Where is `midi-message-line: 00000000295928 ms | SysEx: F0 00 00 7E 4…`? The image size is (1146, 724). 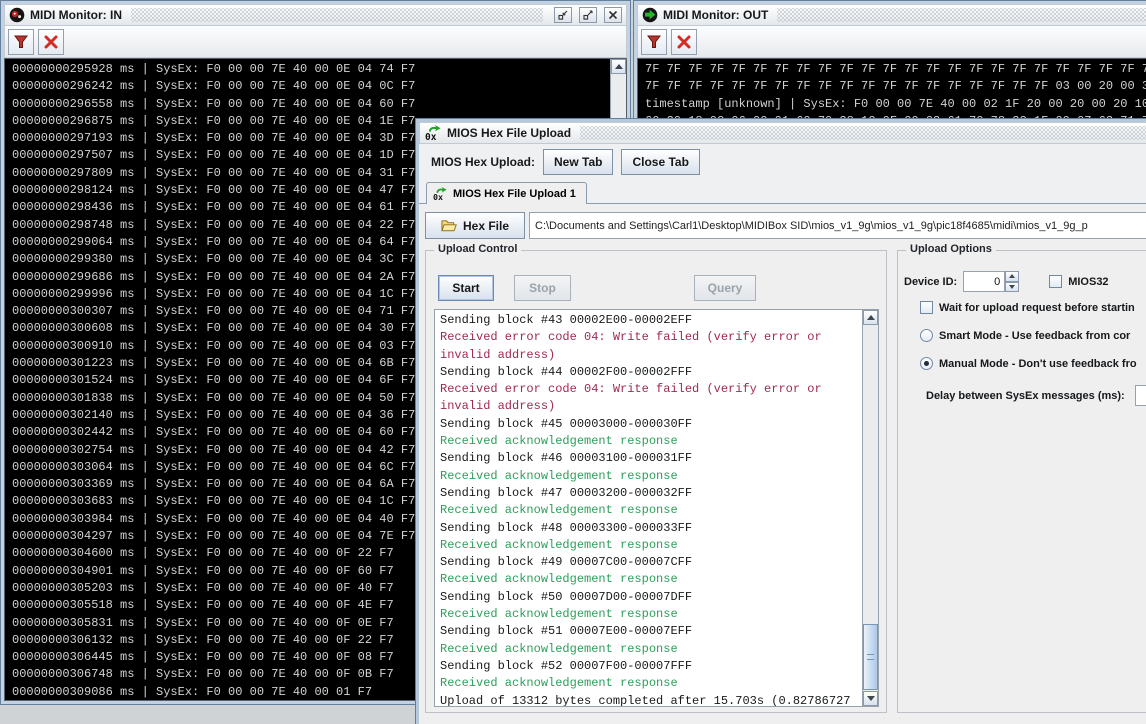
midi-message-line: 00000000295928 ms | SysEx: F0 00 00 7E 4… is located at coordinates (214, 69).